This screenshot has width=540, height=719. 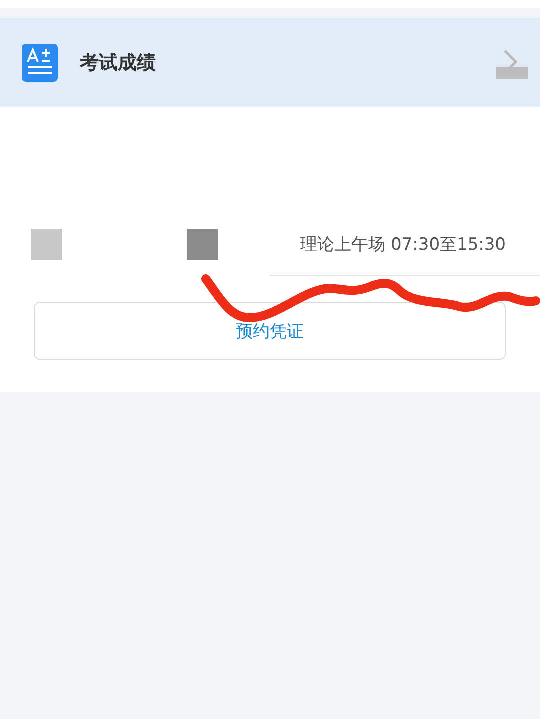 I want to click on grade-icon, so click(x=40, y=63).